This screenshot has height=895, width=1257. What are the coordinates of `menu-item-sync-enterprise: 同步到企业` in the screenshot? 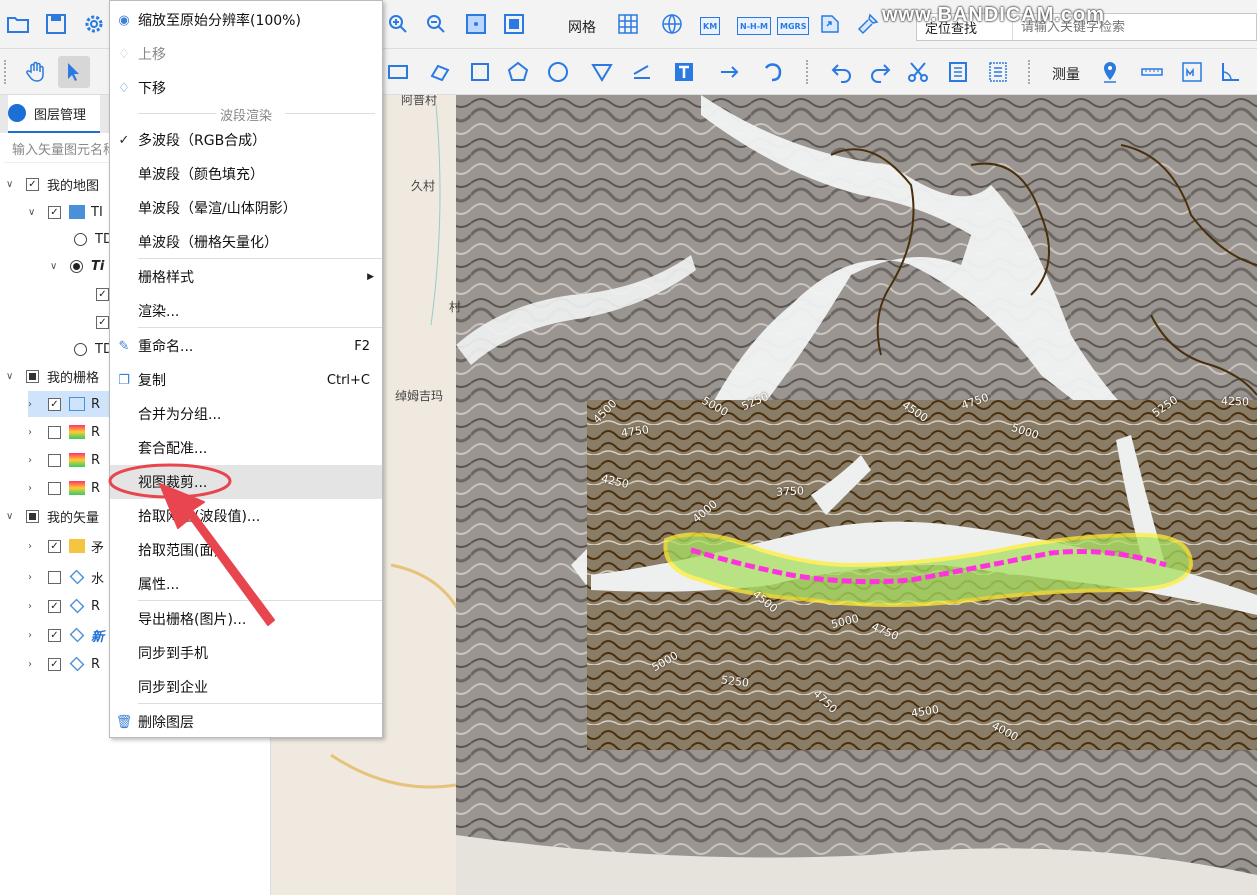 It's located at (246, 687).